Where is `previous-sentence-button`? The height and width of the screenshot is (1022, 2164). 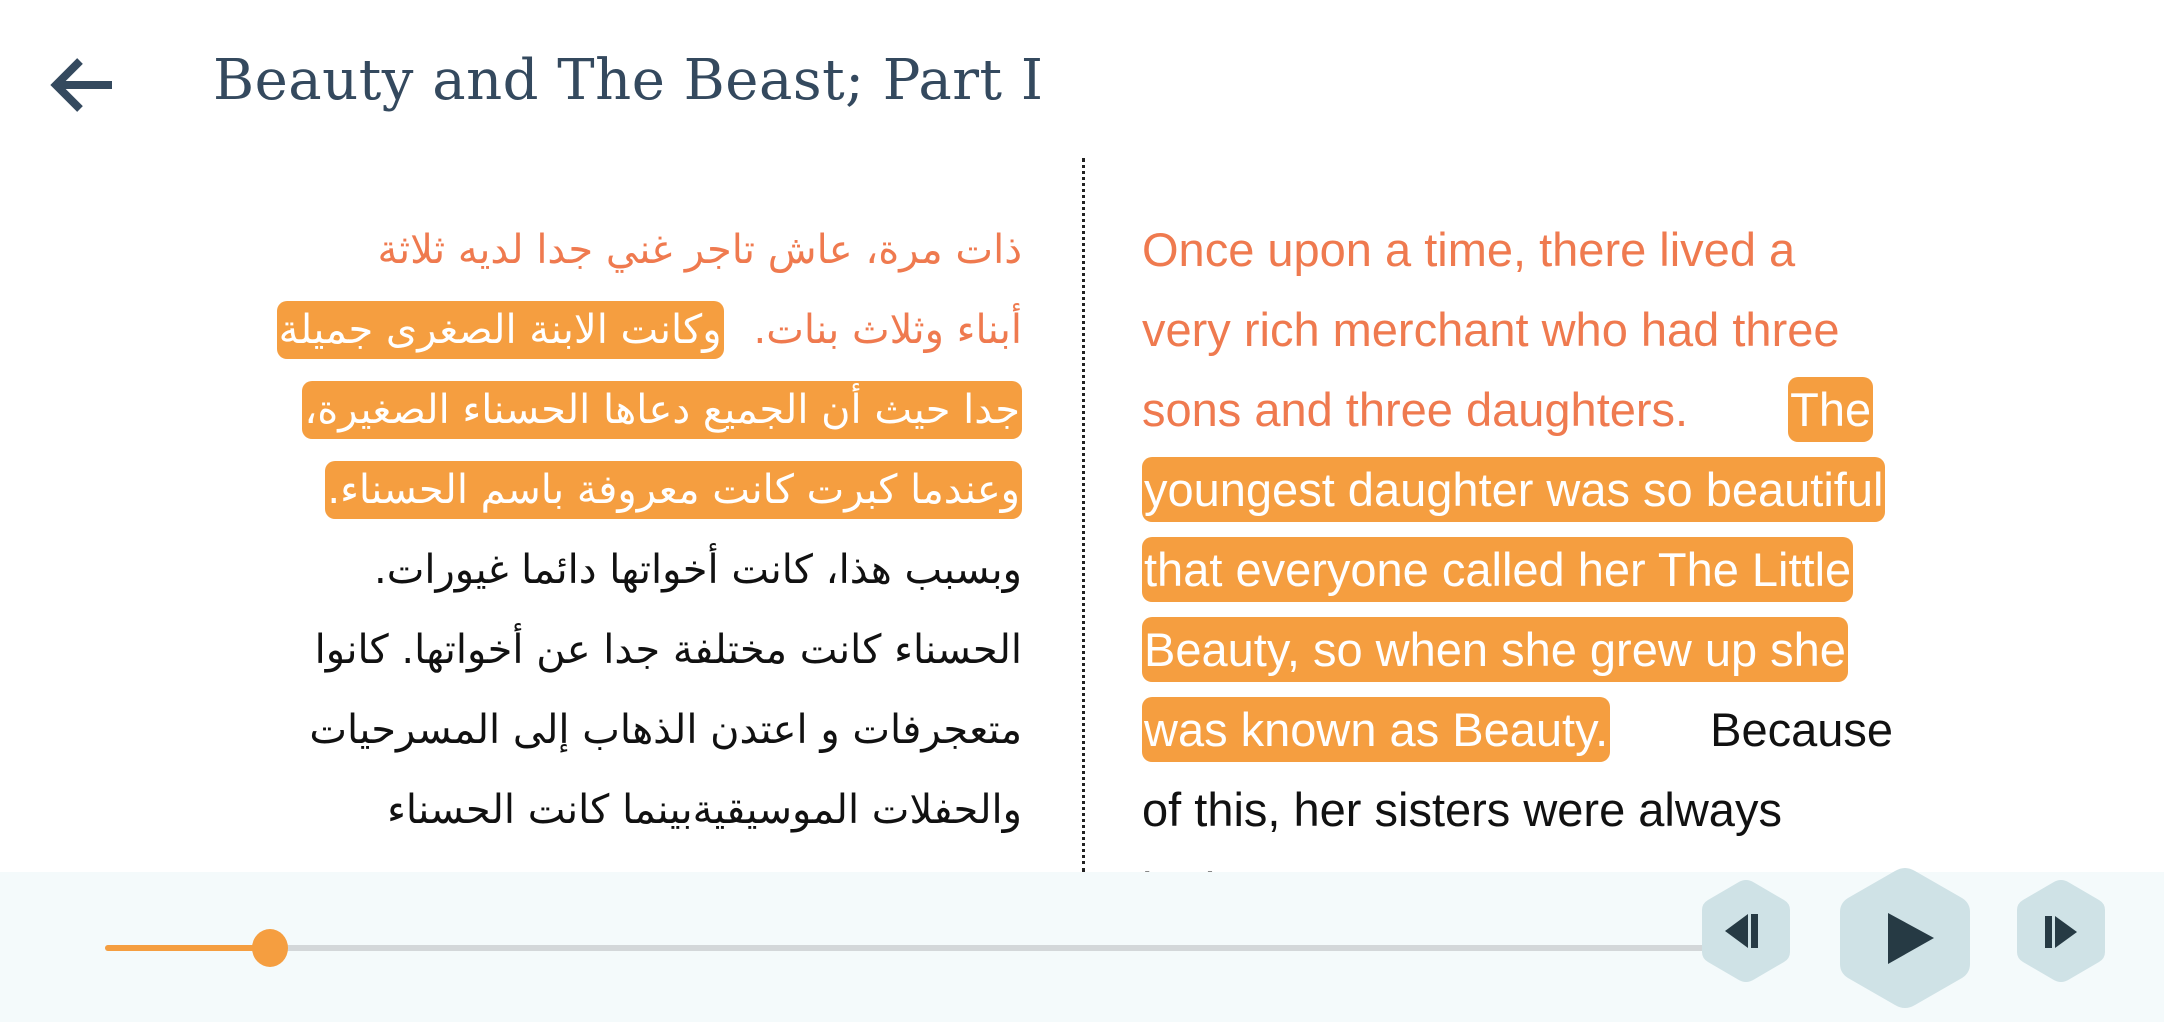
previous-sentence-button is located at coordinates (1746, 931).